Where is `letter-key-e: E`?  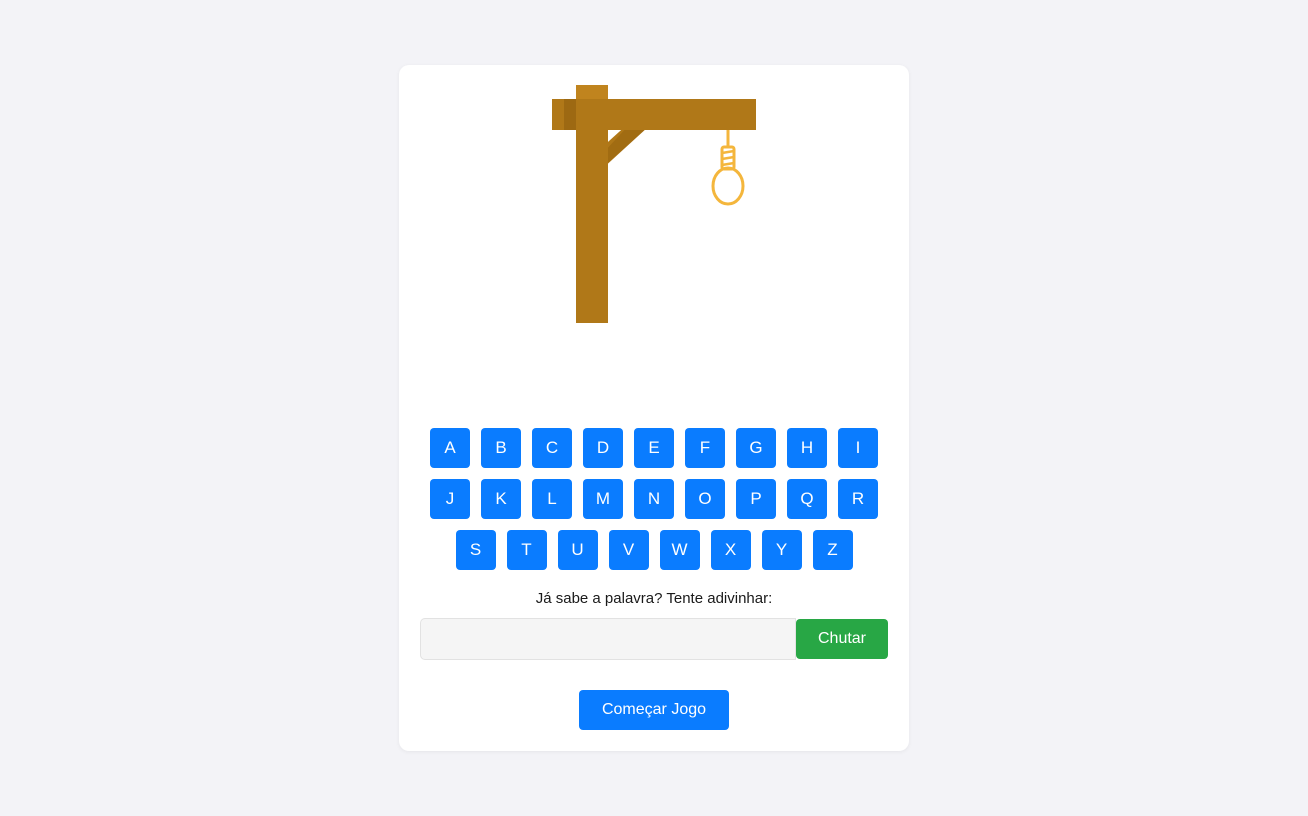
letter-key-e: E is located at coordinates (654, 448).